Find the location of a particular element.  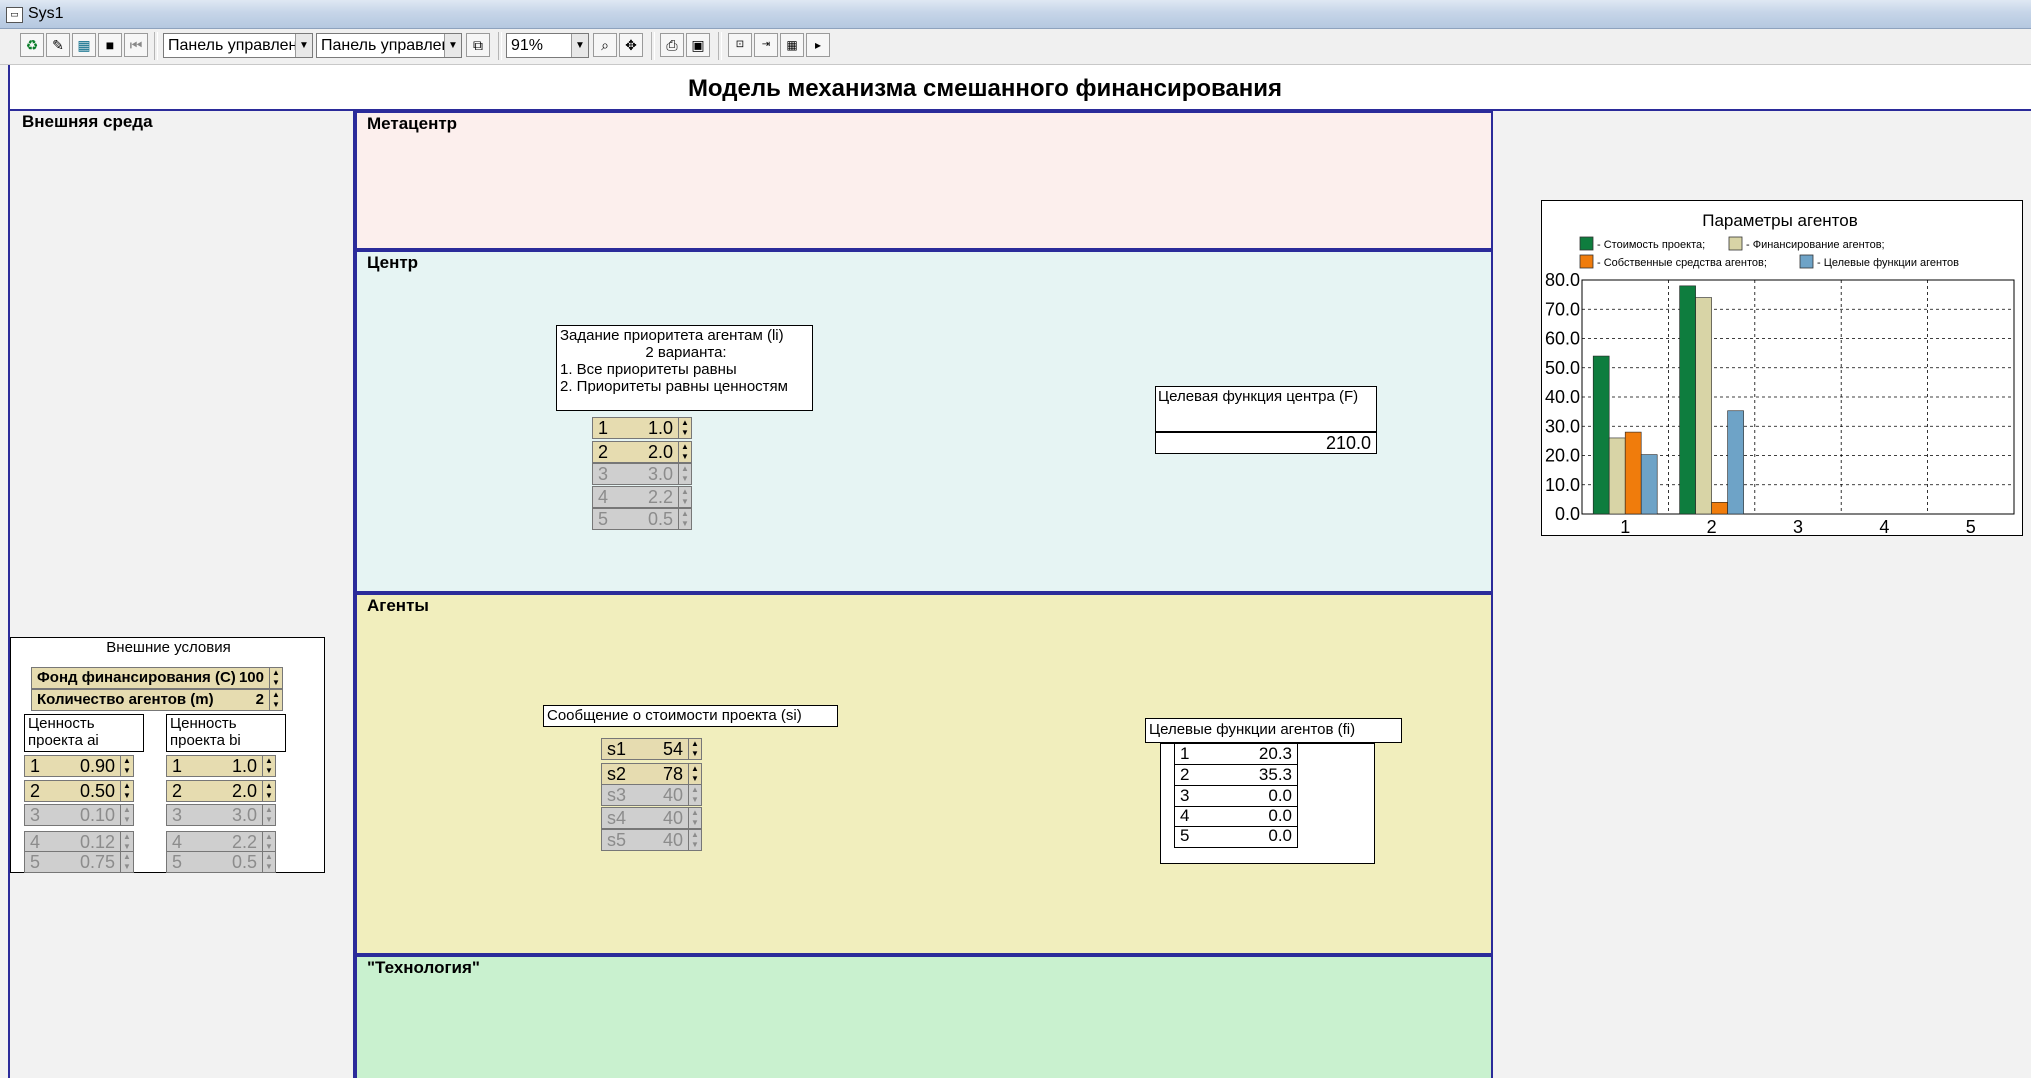

layers-icon: ⧉ is located at coordinates (478, 45).